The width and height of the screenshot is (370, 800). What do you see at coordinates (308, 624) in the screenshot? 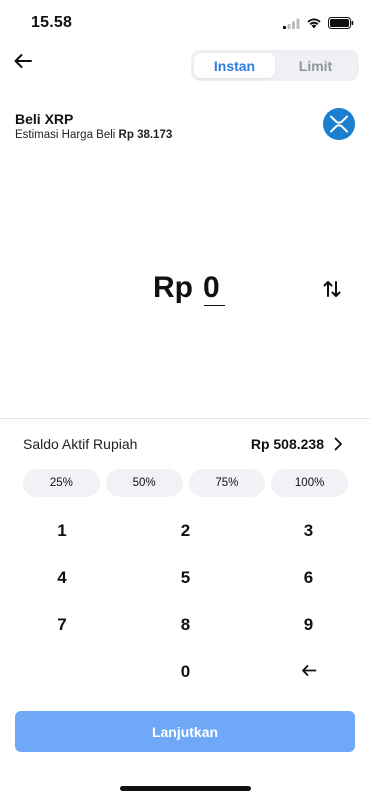
I see `key-9: 9` at bounding box center [308, 624].